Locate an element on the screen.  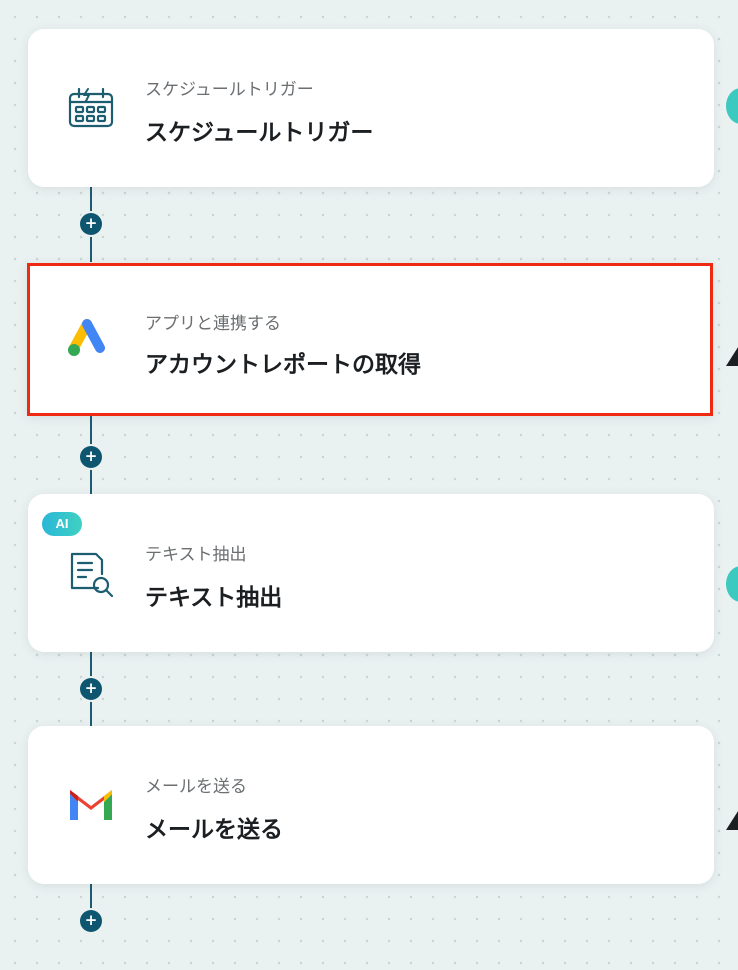
gmail-icon is located at coordinates (91, 805).